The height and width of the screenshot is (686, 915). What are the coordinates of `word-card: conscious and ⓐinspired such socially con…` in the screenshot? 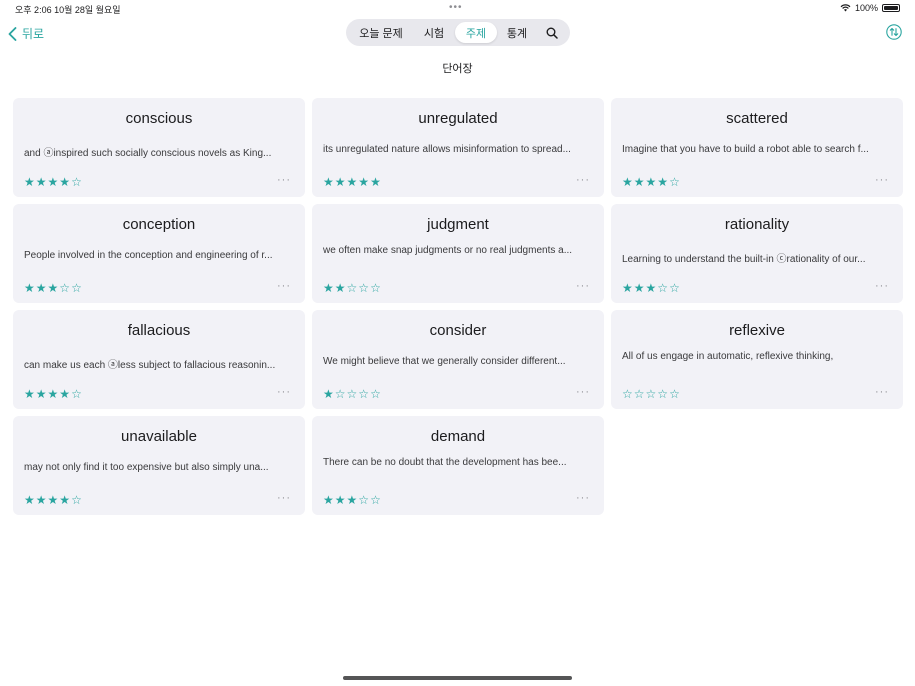 It's located at (159, 147).